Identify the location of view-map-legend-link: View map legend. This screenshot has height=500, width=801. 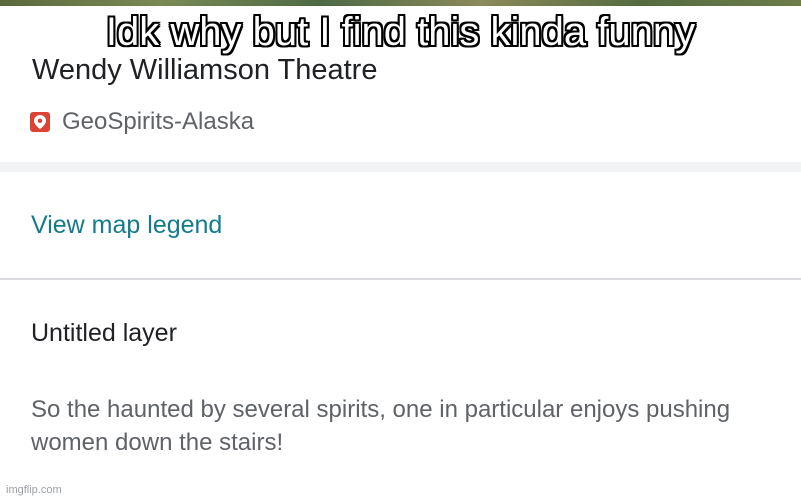
(126, 225).